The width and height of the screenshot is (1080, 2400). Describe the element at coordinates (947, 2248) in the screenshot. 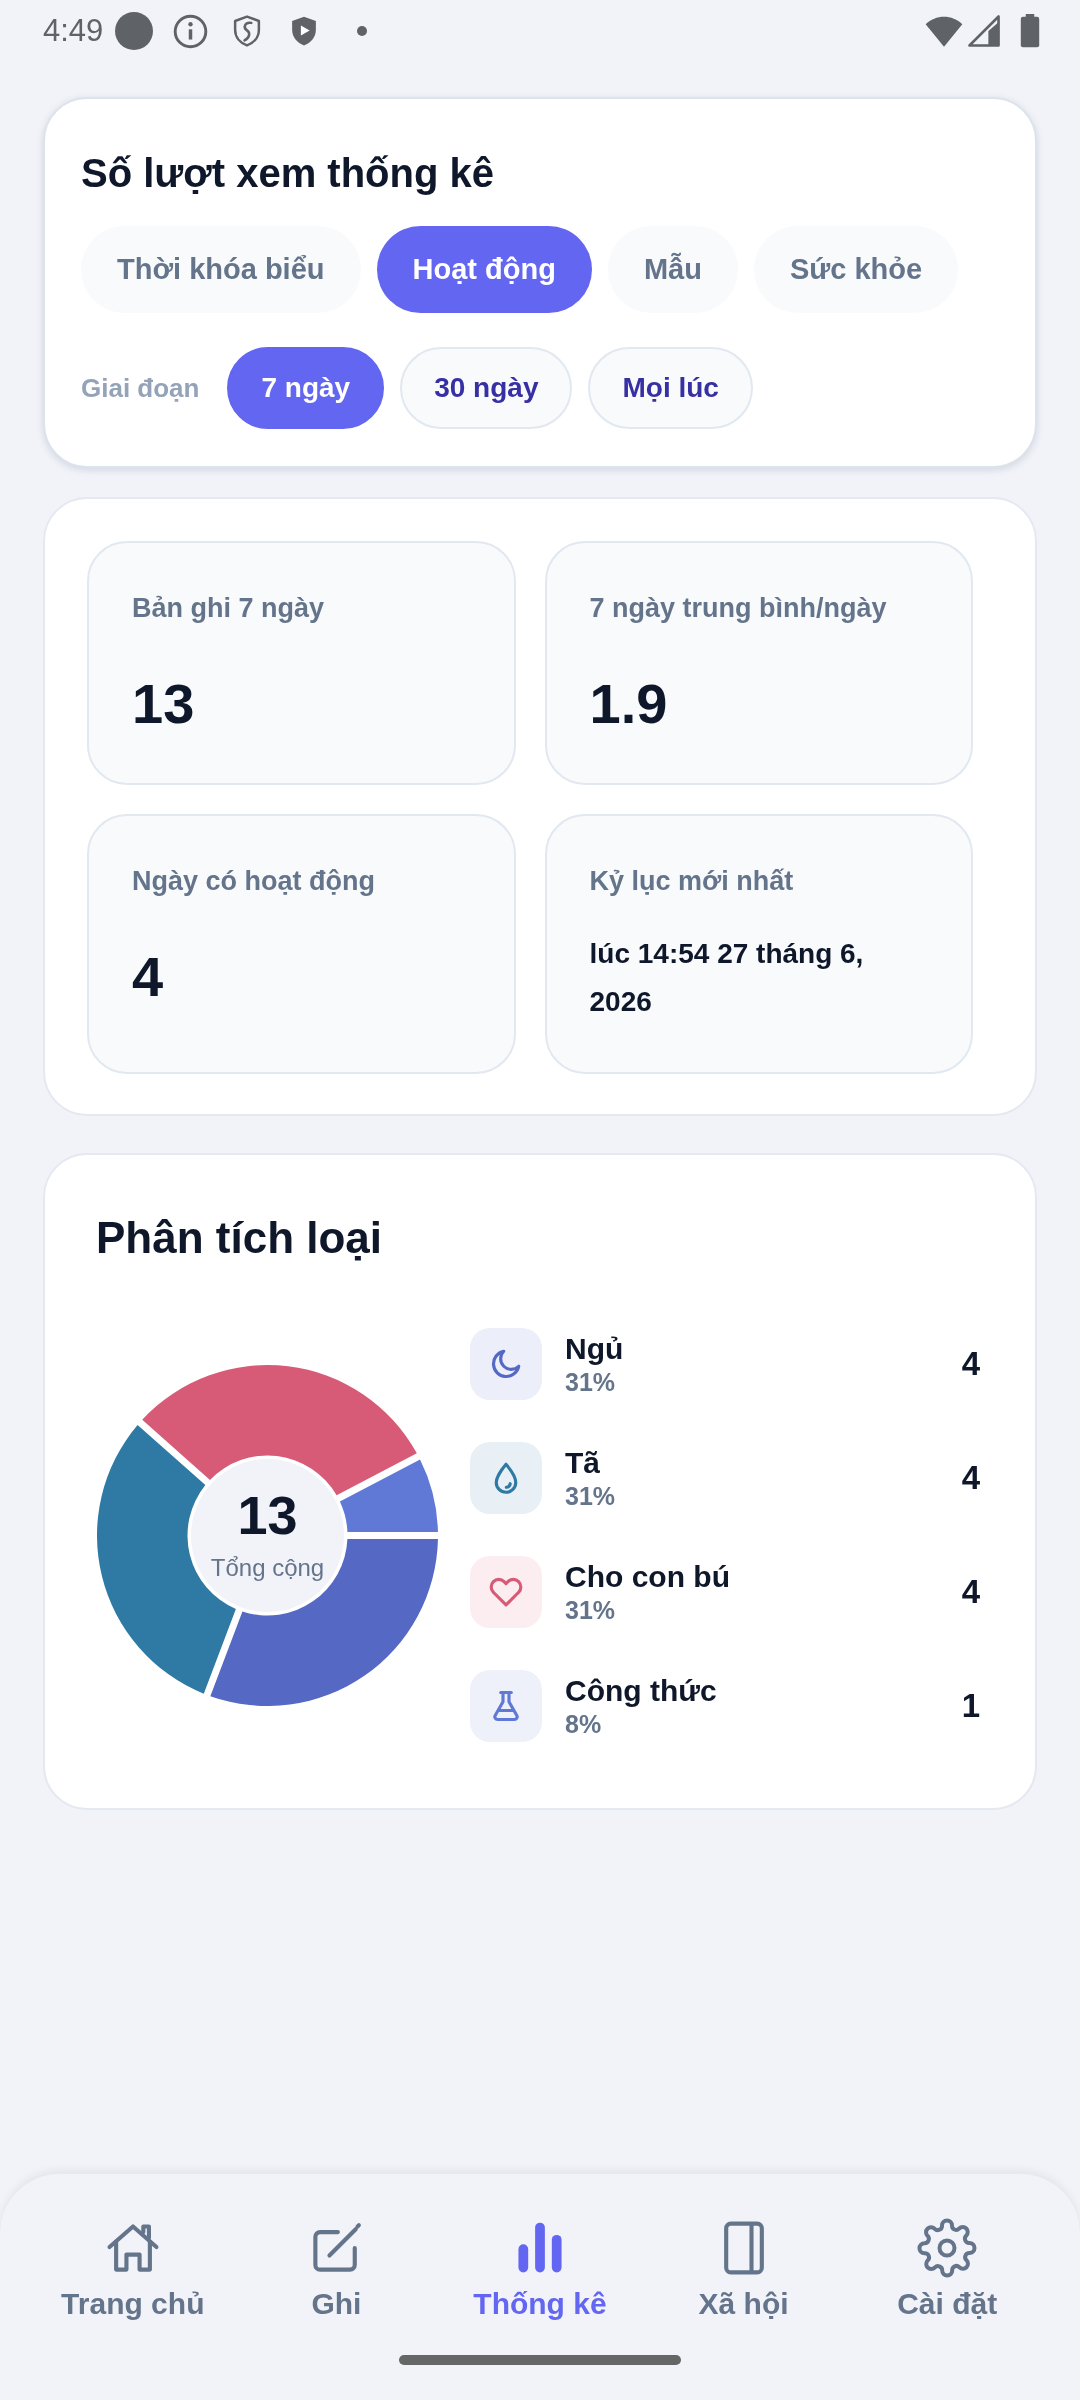

I see `settings-icon` at that location.